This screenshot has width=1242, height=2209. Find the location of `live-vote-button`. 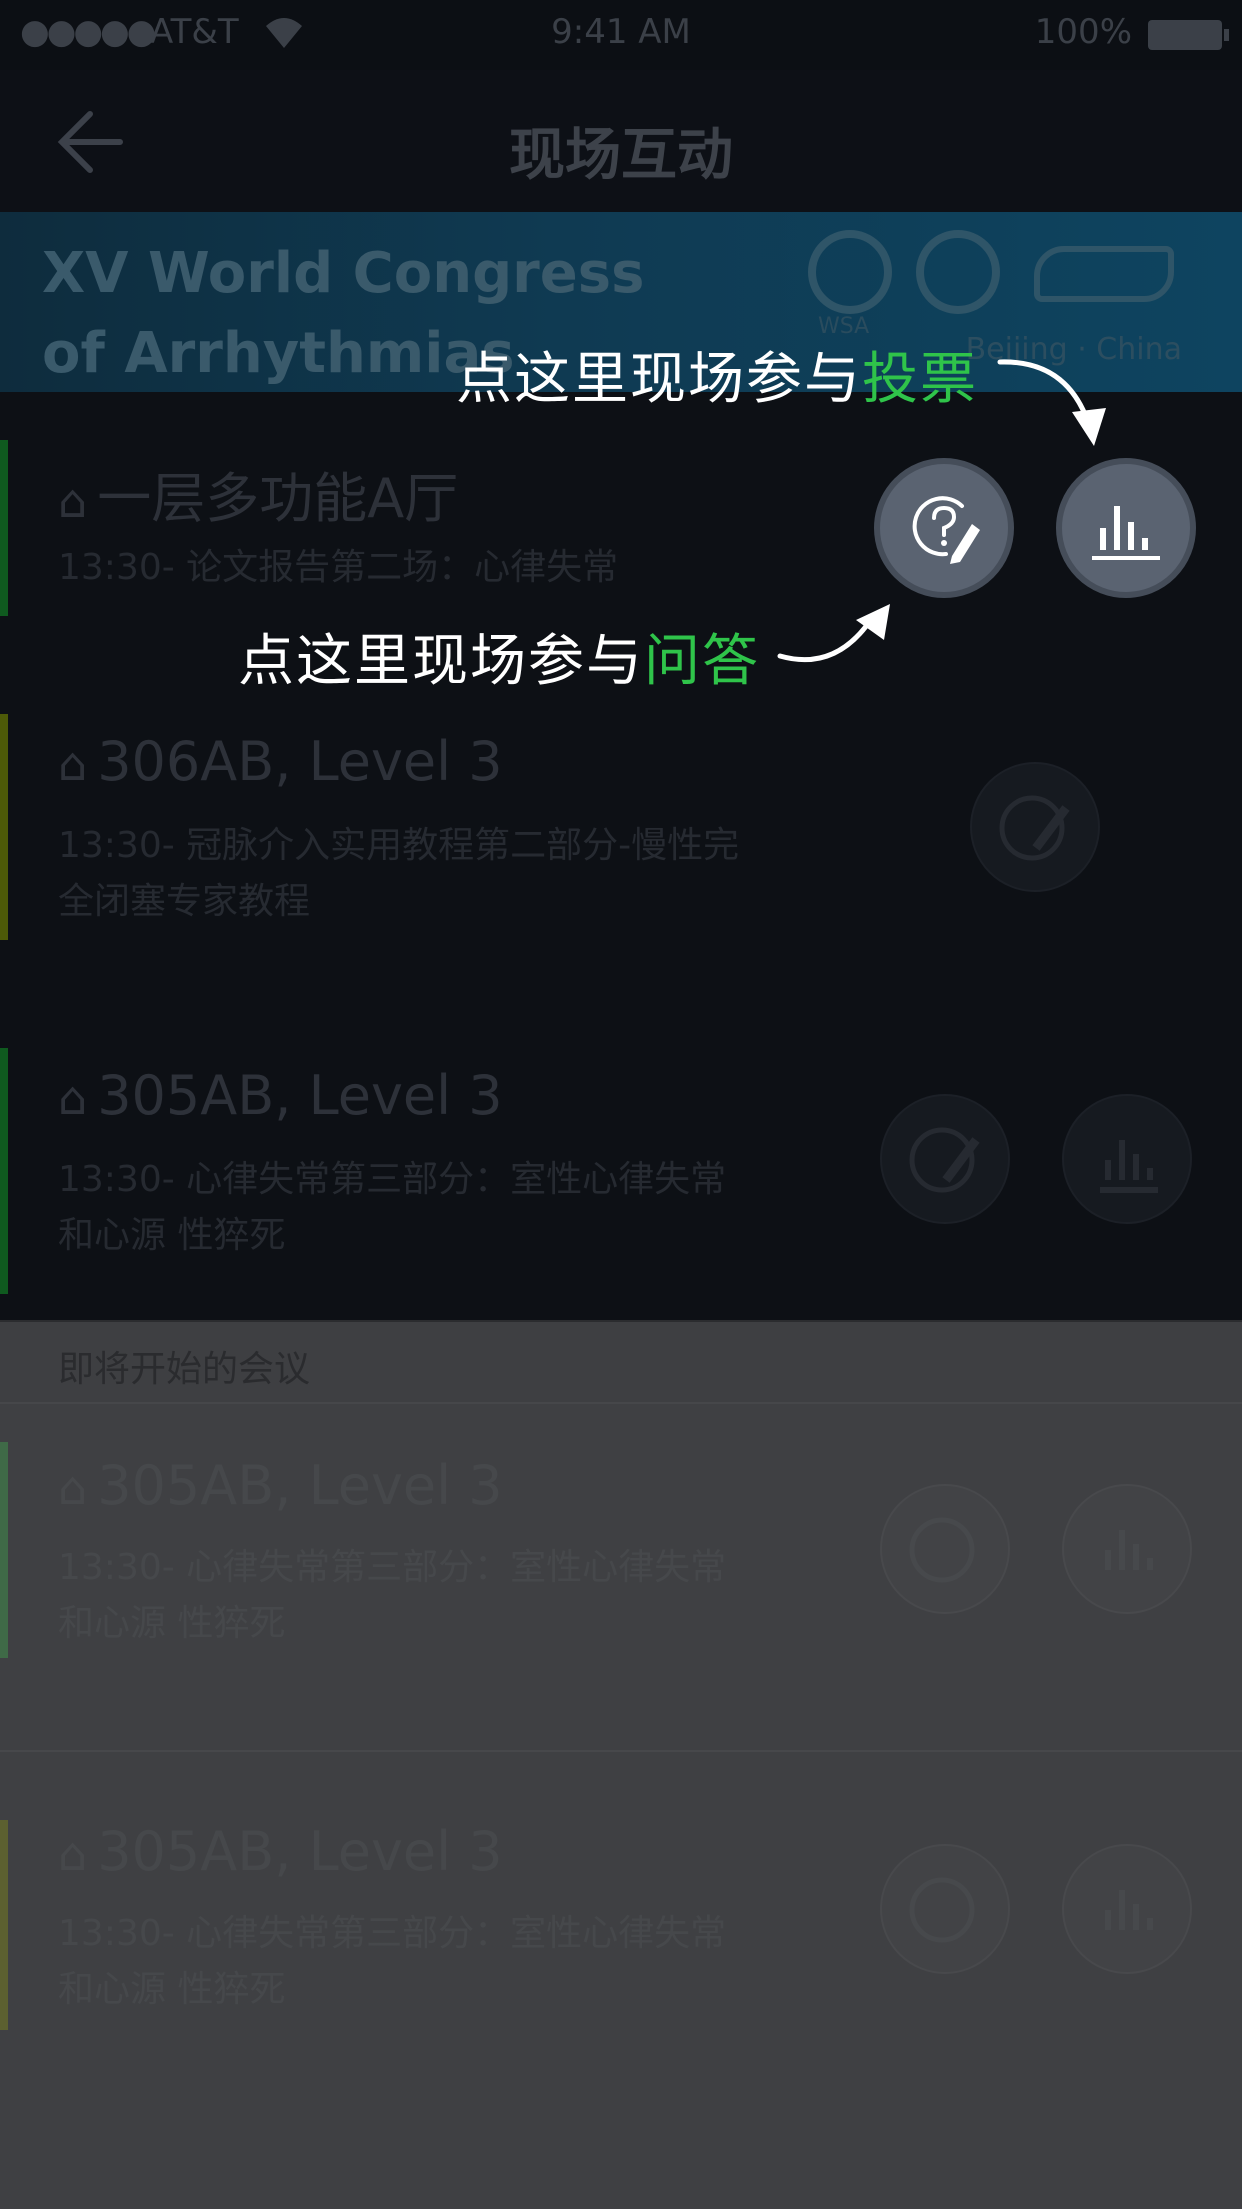

live-vote-button is located at coordinates (1126, 528).